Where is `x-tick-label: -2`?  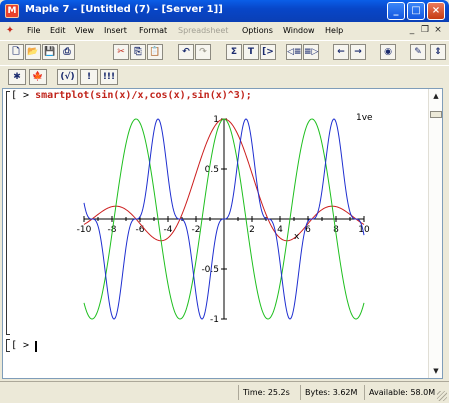
x-tick-label: -2 is located at coordinates (196, 230).